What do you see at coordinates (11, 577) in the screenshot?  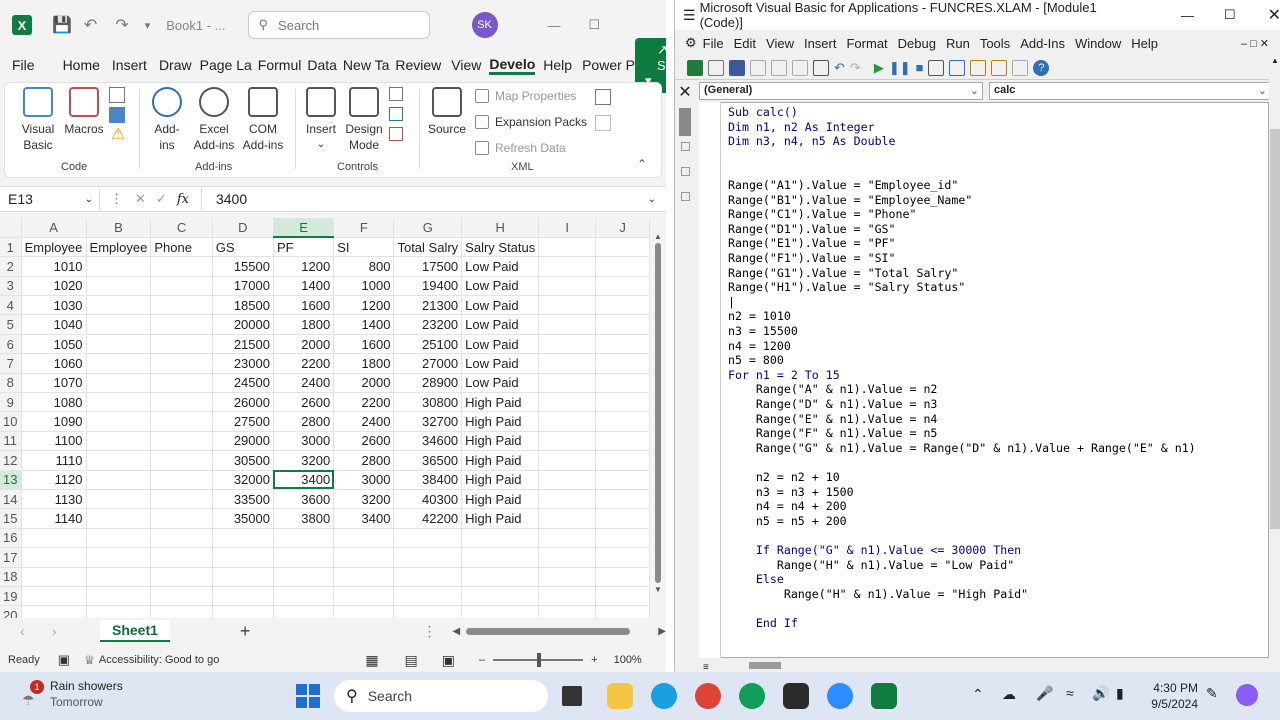 I see `row-header: 18` at bounding box center [11, 577].